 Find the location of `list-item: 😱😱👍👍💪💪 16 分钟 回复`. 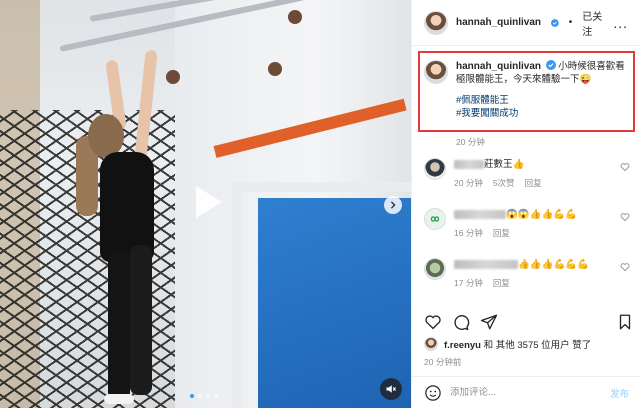

list-item: 😱😱👍👍💪💪 16 分钟 回复 is located at coordinates (530, 233).